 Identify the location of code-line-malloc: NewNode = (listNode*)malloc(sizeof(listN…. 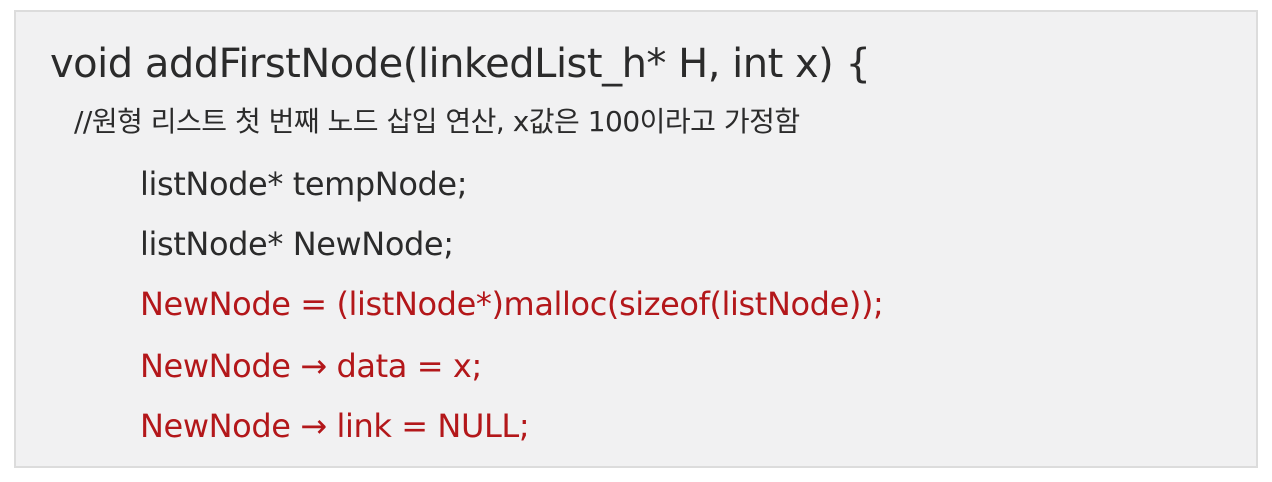
(512, 304).